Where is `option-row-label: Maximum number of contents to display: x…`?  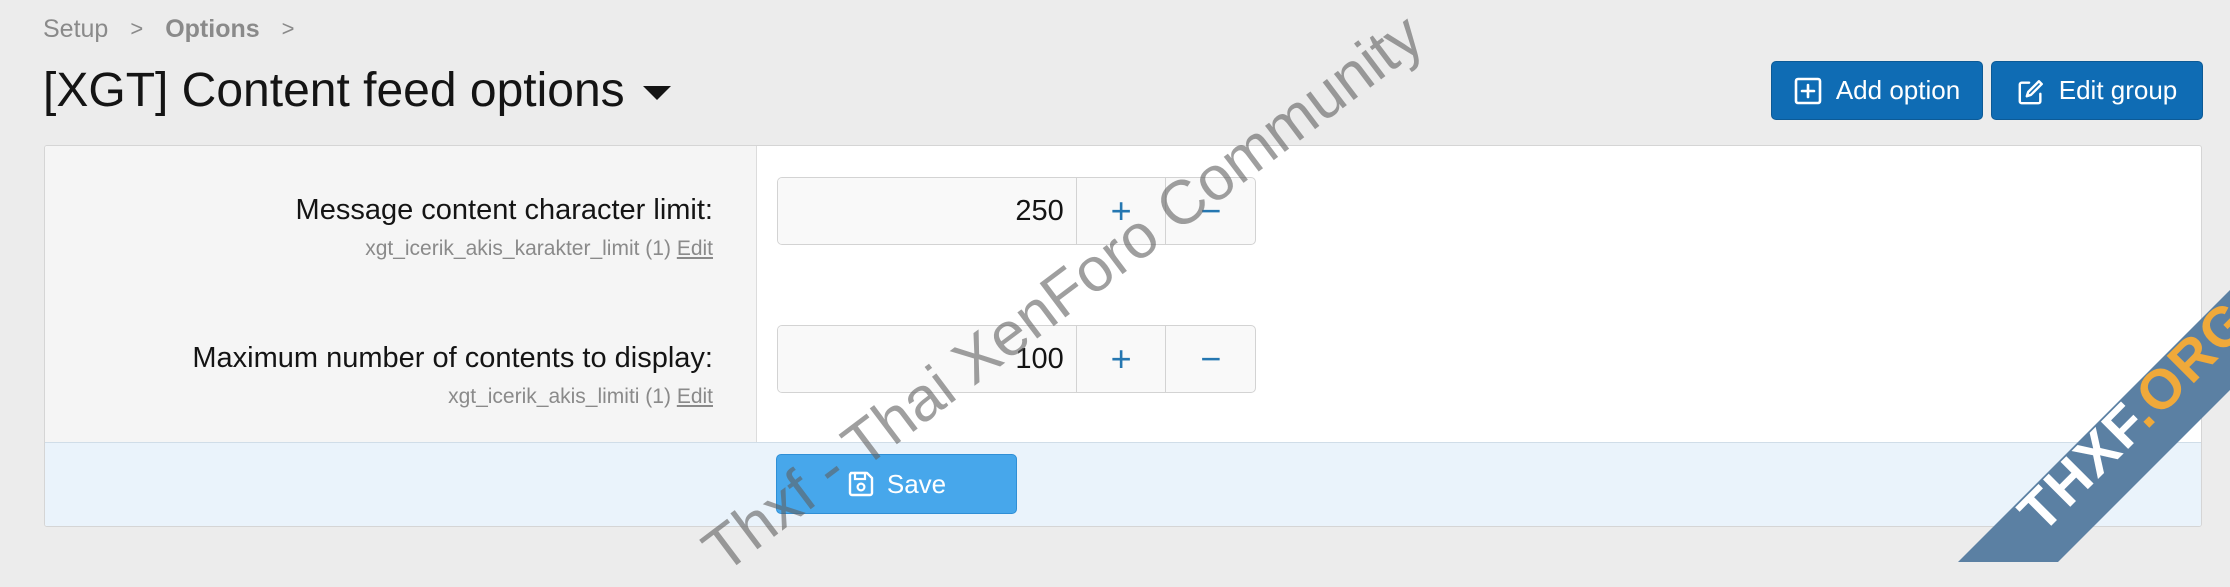 option-row-label: Maximum number of contents to display: x… is located at coordinates (452, 375).